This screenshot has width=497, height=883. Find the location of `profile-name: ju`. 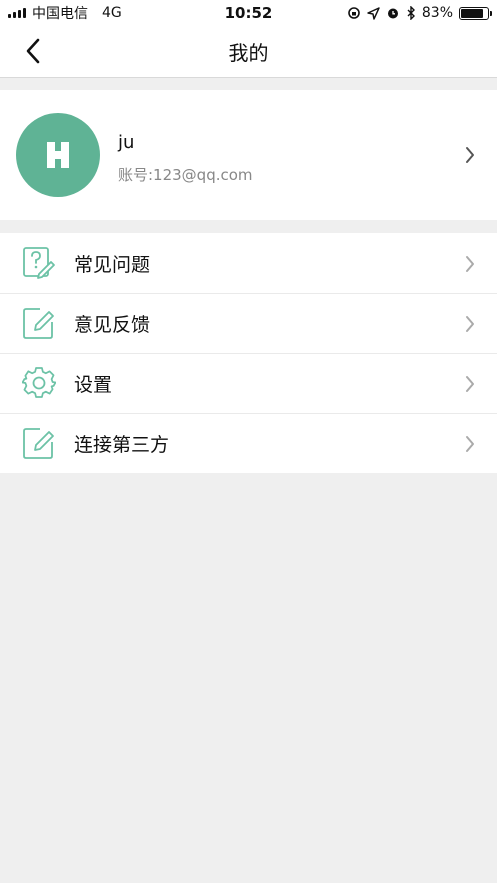

profile-name: ju is located at coordinates (126, 142).